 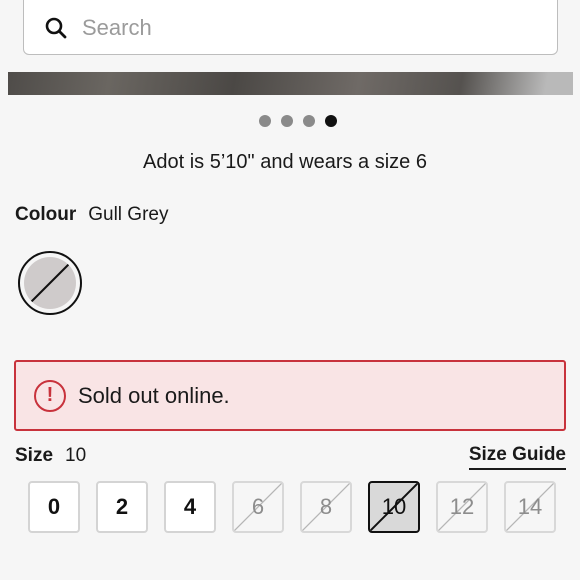 I want to click on product-image, so click(x=290, y=83).